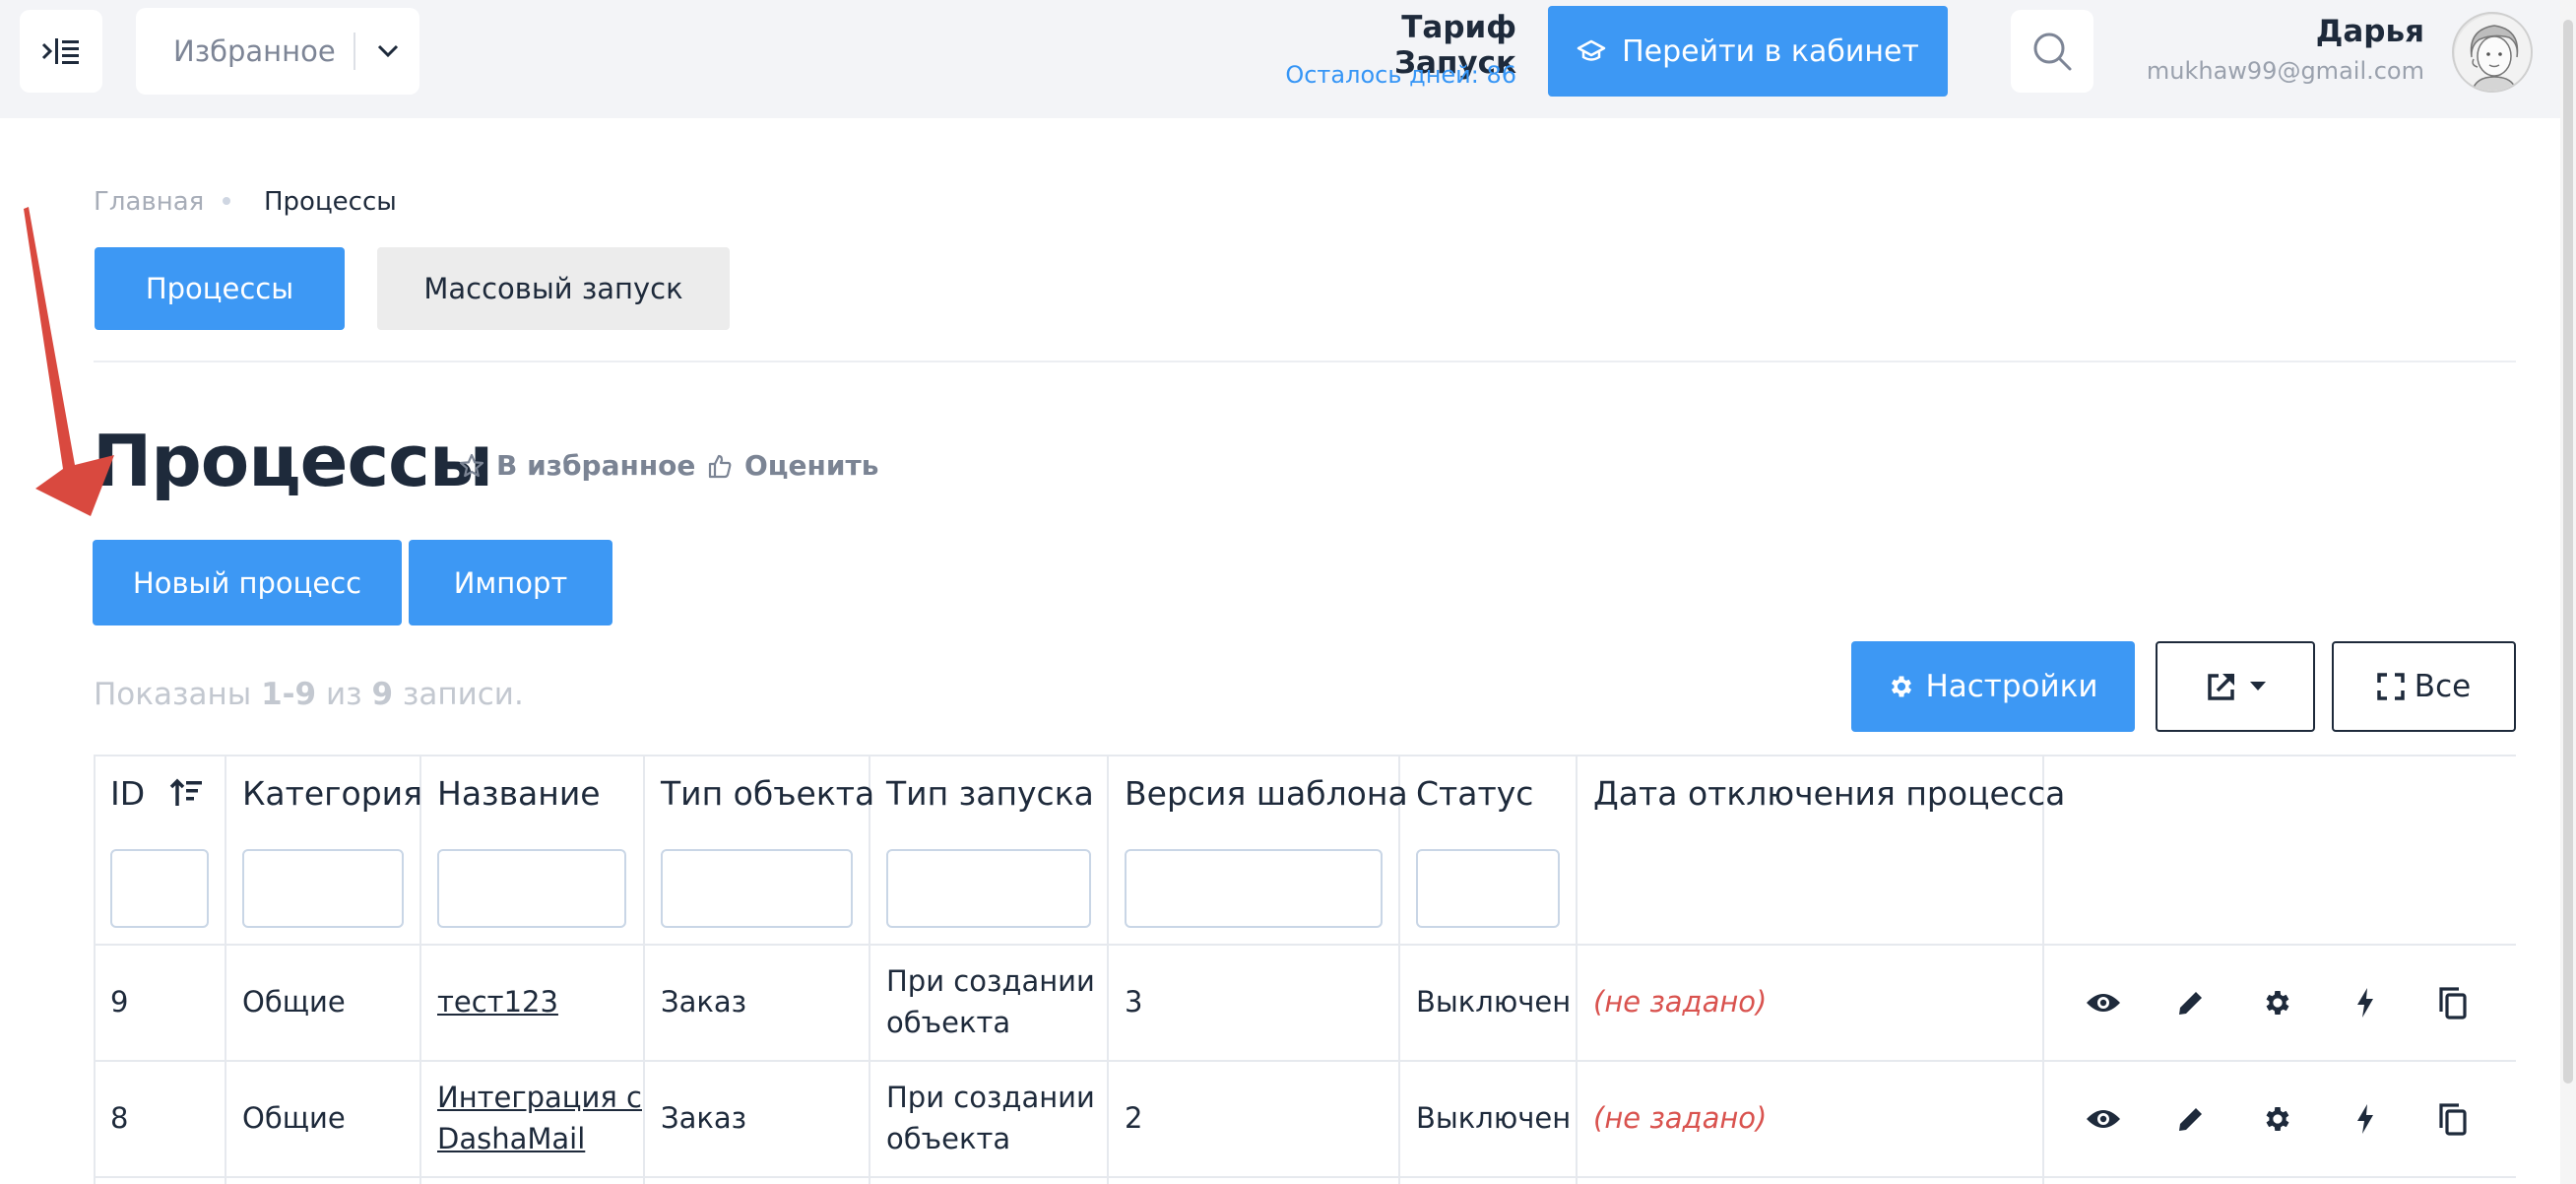  What do you see at coordinates (119, 1002) in the screenshot?
I see `row-1-id: 9` at bounding box center [119, 1002].